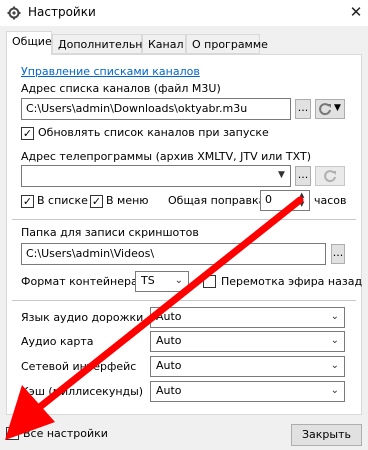  What do you see at coordinates (29, 43) in the screenshot?
I see `tab-general: Общие` at bounding box center [29, 43].